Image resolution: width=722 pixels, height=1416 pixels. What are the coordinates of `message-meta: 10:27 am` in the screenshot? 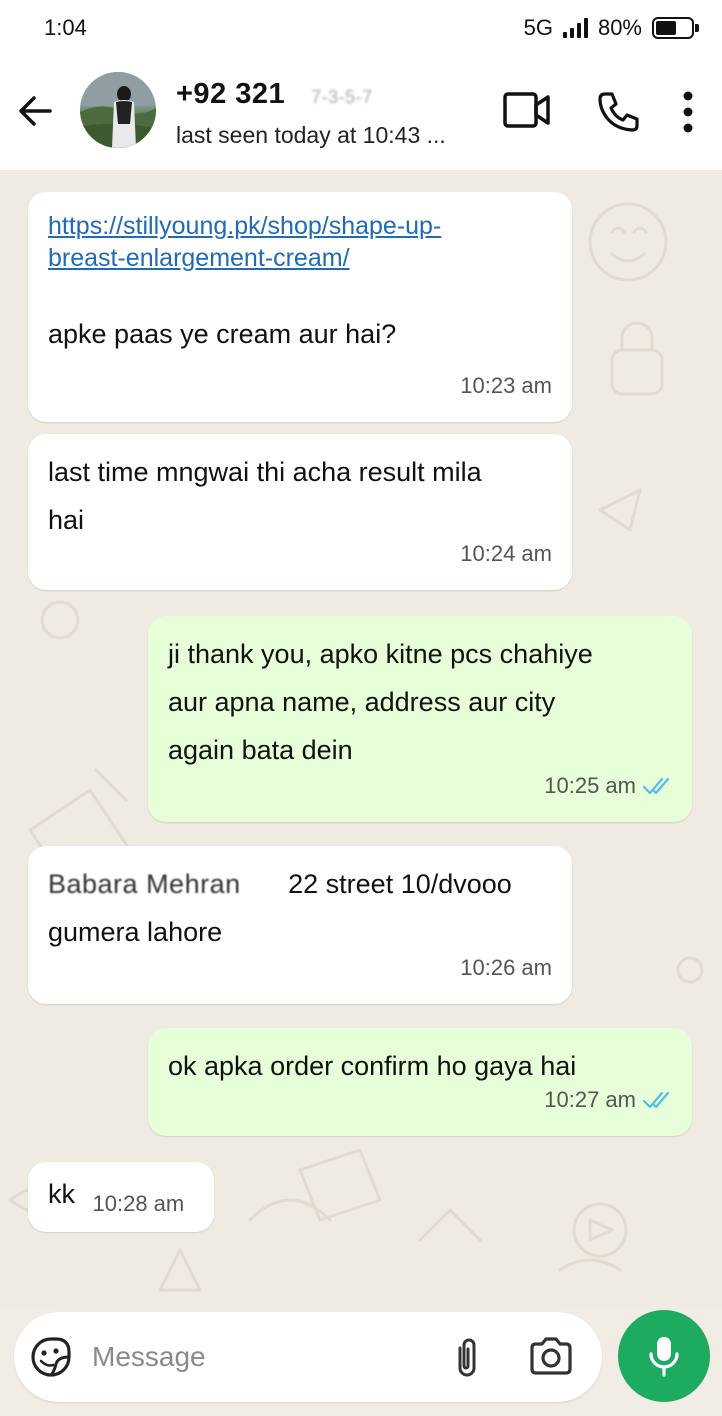 It's located at (608, 1100).